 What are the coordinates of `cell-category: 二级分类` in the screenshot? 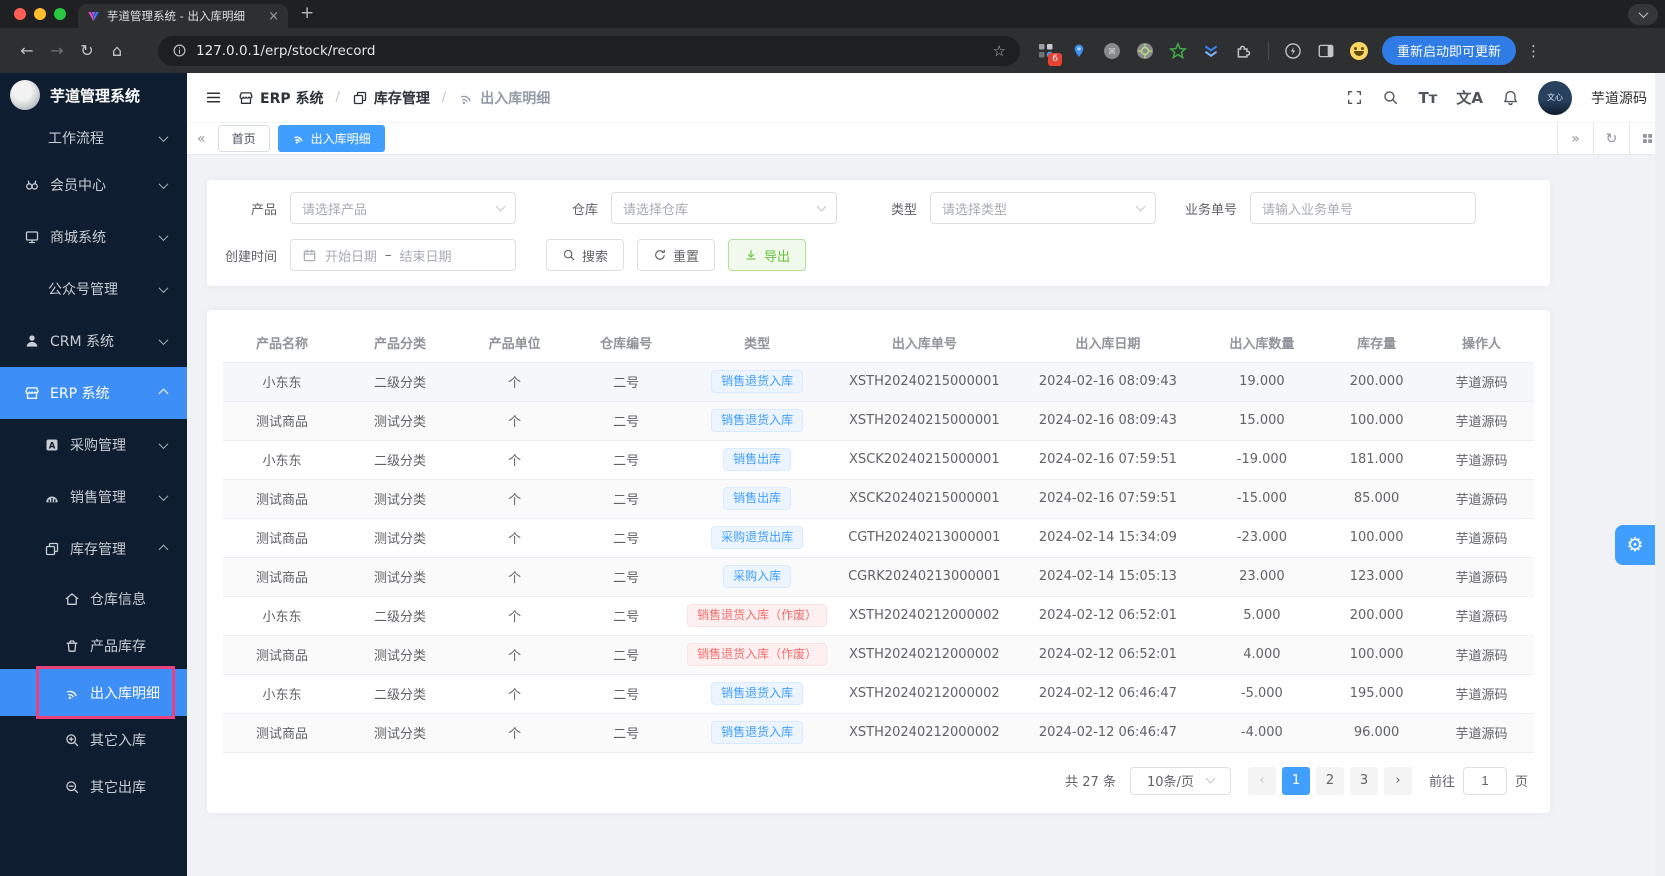 It's located at (399, 460).